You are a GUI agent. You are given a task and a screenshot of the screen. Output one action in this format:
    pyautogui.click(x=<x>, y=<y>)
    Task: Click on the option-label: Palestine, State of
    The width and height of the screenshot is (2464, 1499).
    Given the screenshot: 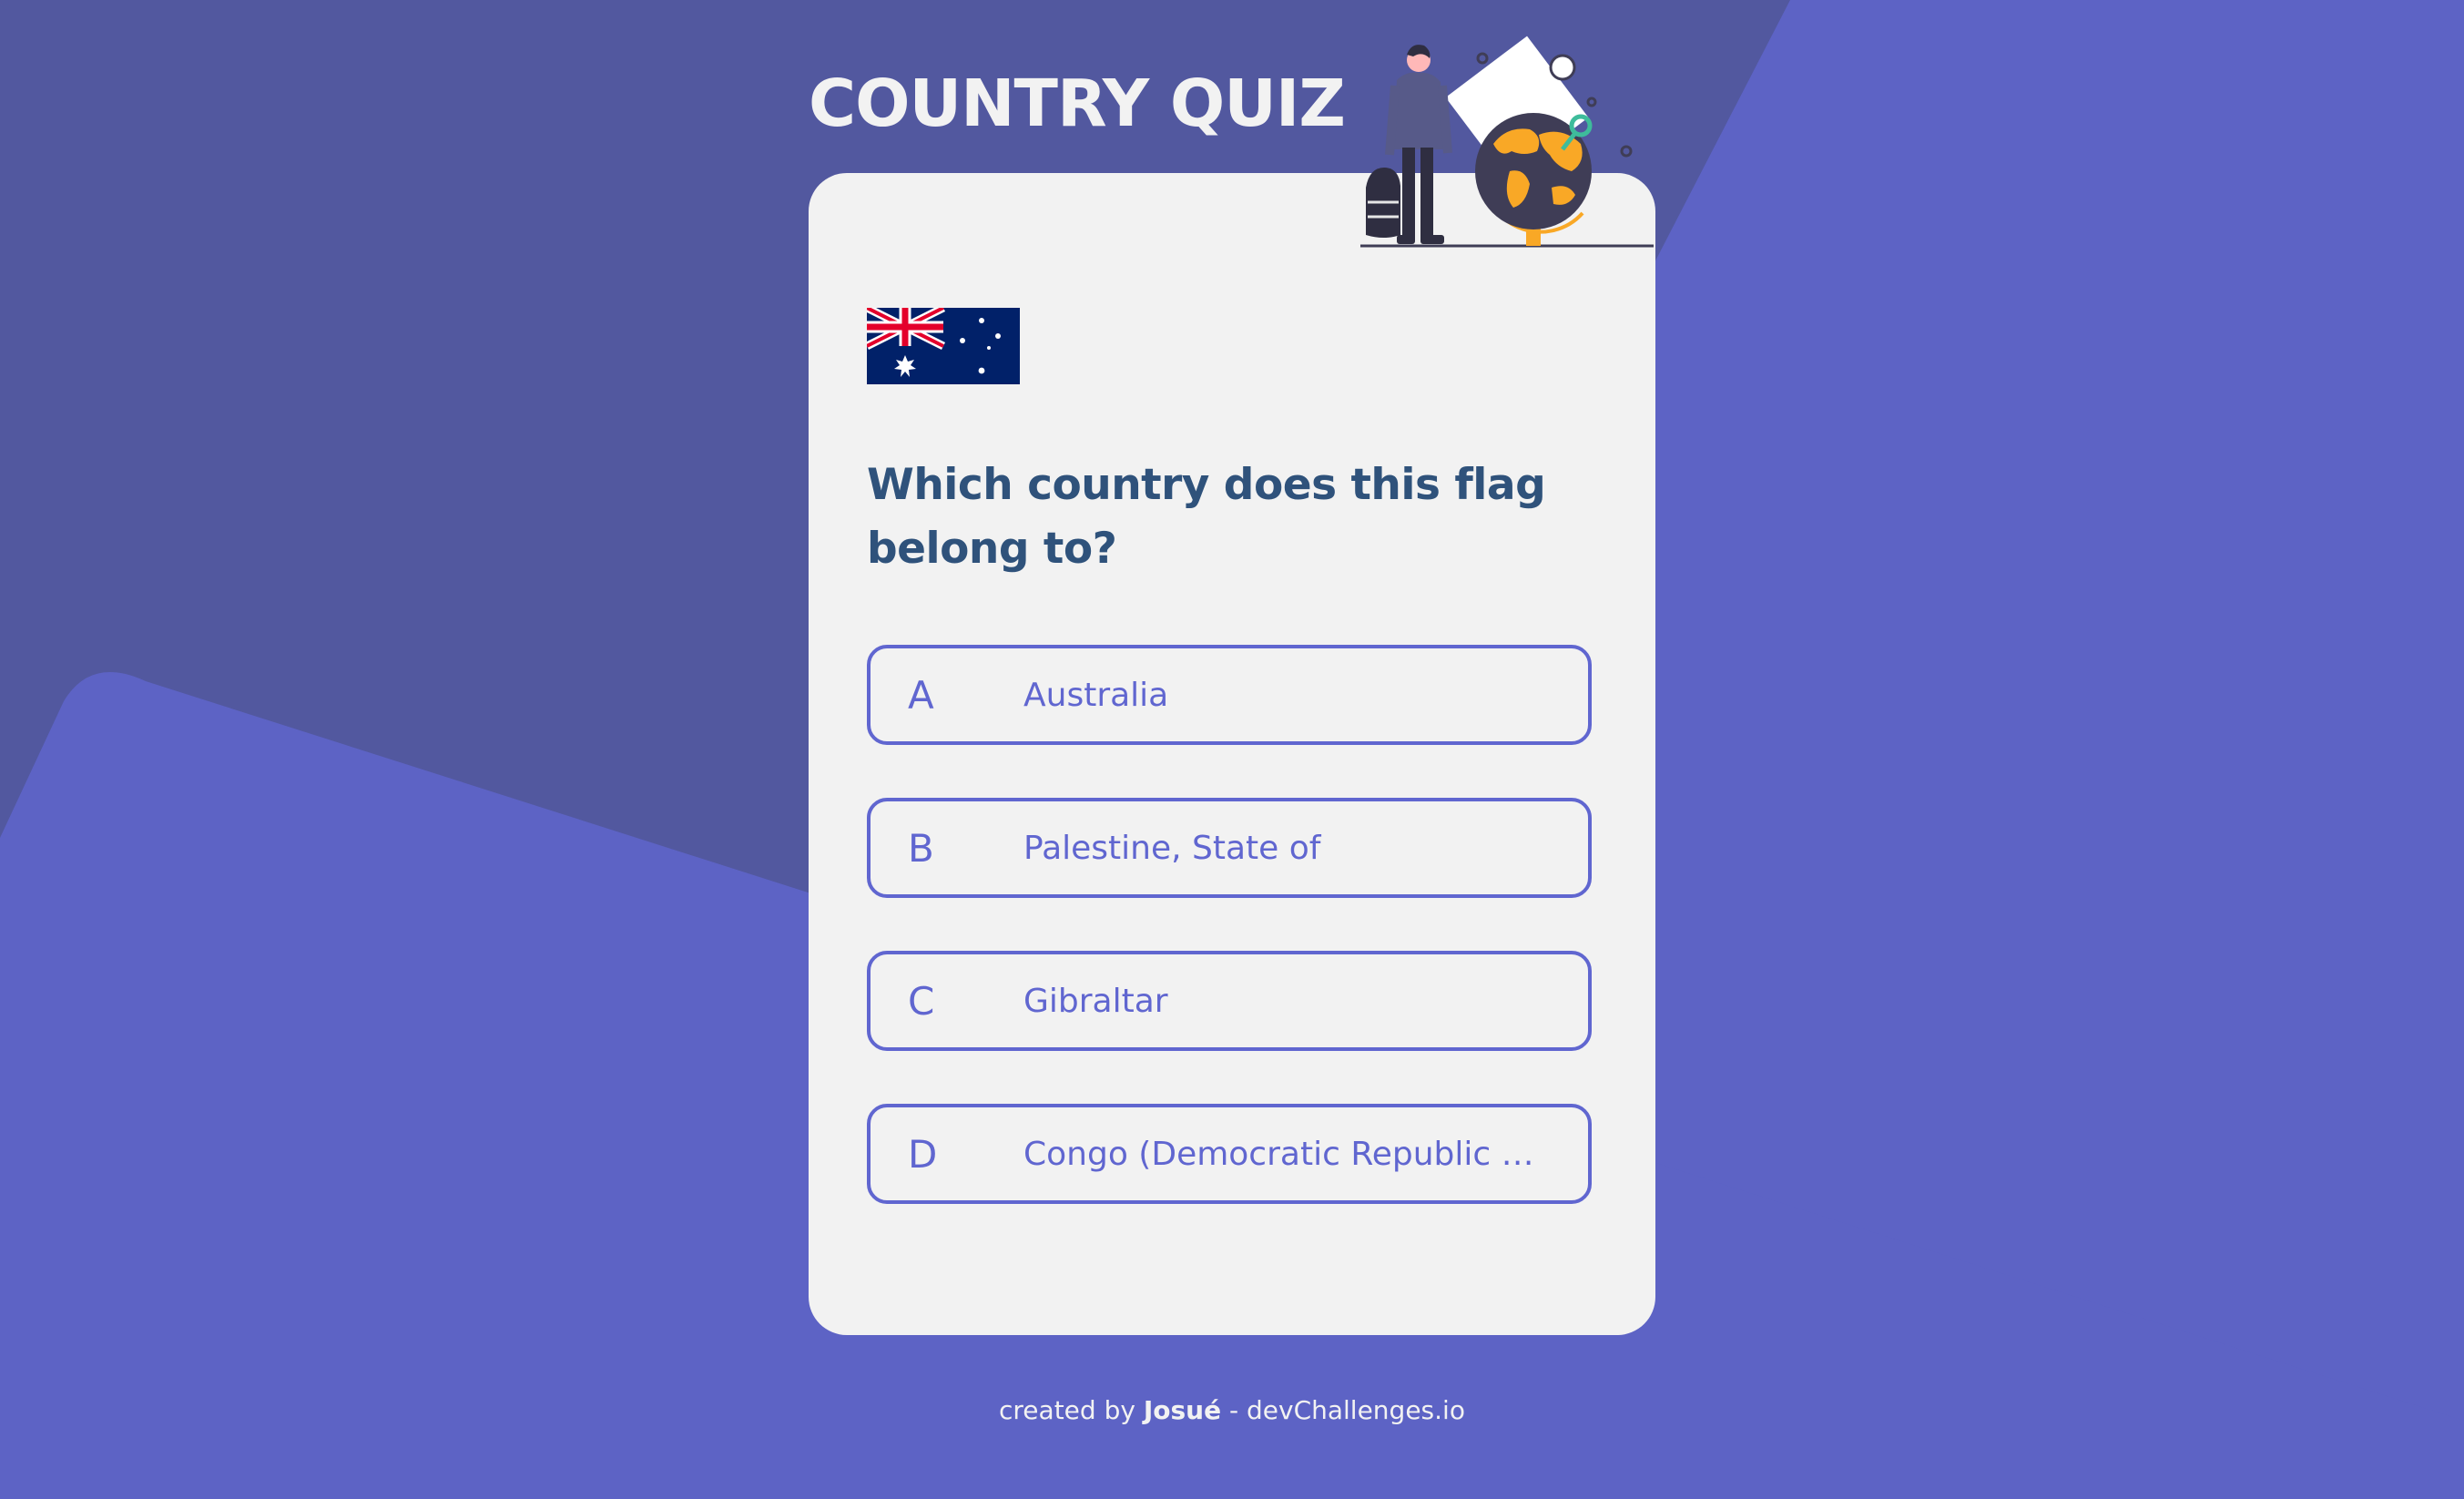 What is the action you would take?
    pyautogui.click(x=1172, y=848)
    